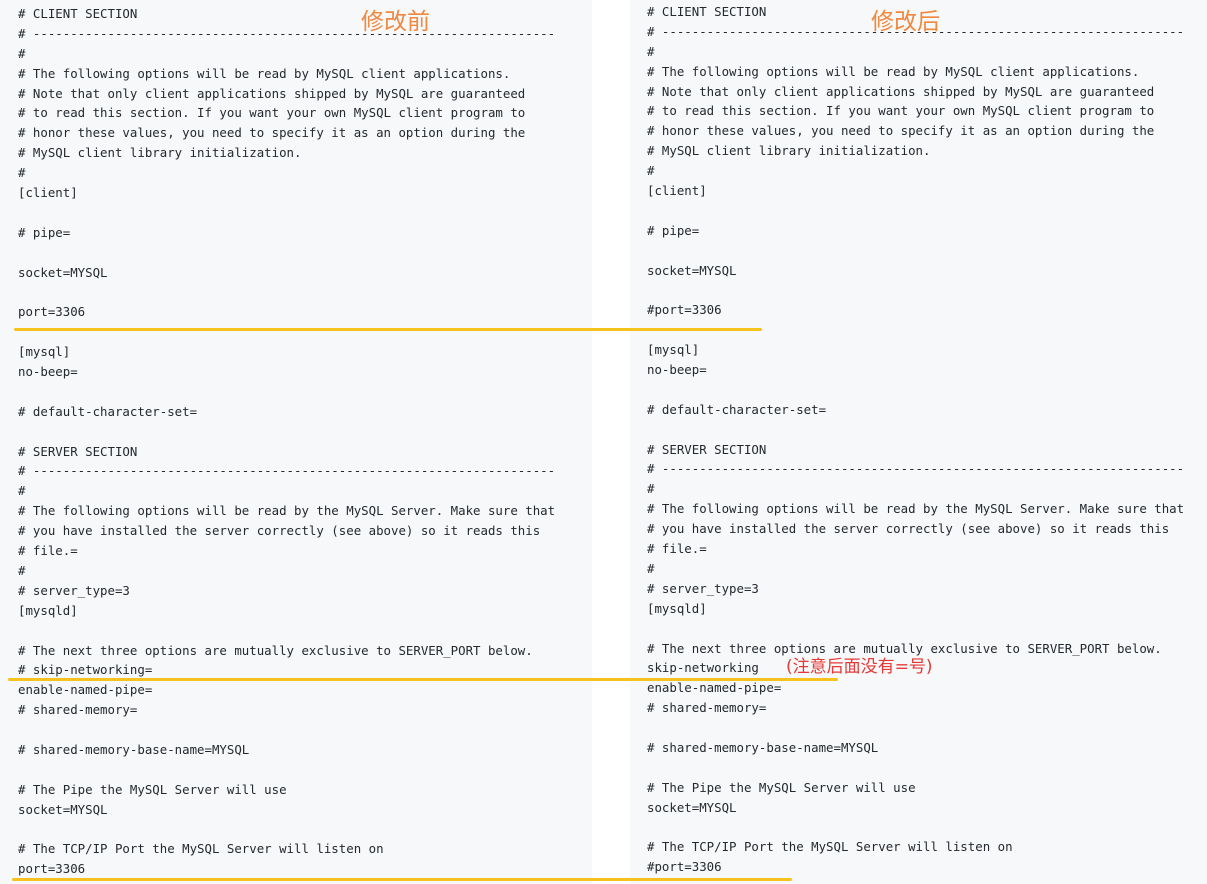  Describe the element at coordinates (152, 789) in the screenshot. I see `before-code-line: # The Pipe the MySQL Server will use` at that location.